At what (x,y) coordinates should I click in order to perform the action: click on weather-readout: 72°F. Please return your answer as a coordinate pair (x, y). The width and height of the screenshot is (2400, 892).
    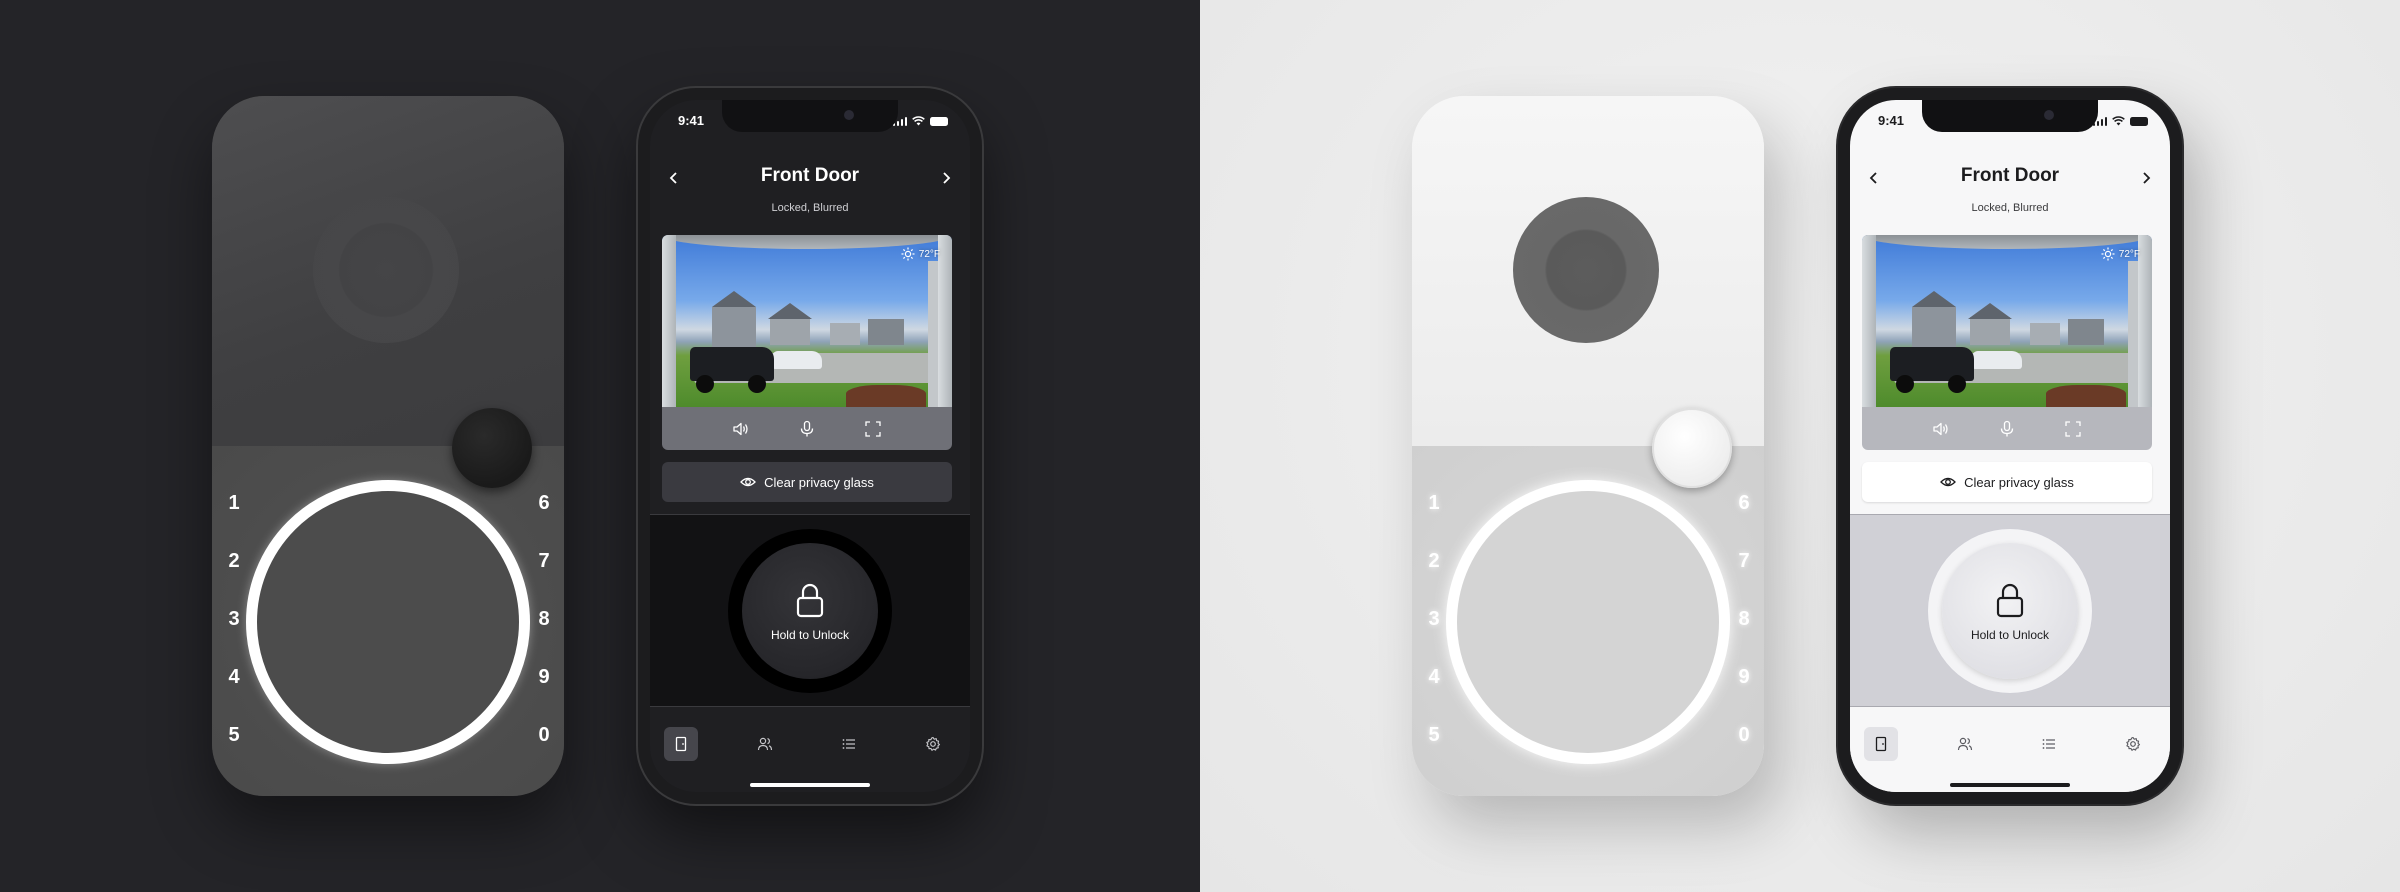
    Looking at the image, I should click on (920, 254).